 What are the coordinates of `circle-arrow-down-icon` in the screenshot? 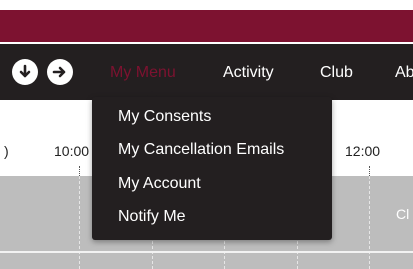 It's located at (25, 72).